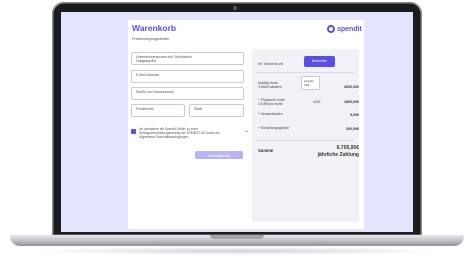 This screenshot has width=474, height=263. I want to click on item-setup-fee-price: 300,00€, so click(352, 129).